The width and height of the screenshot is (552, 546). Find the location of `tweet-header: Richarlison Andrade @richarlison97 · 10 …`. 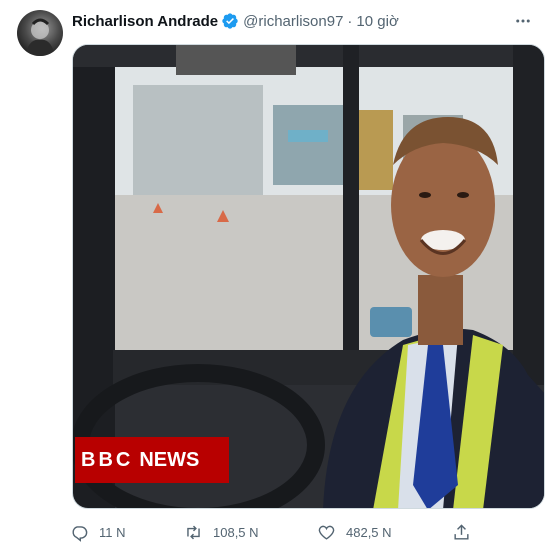

tweet-header: Richarlison Andrade @richarlison97 · 10 … is located at coordinates (302, 21).